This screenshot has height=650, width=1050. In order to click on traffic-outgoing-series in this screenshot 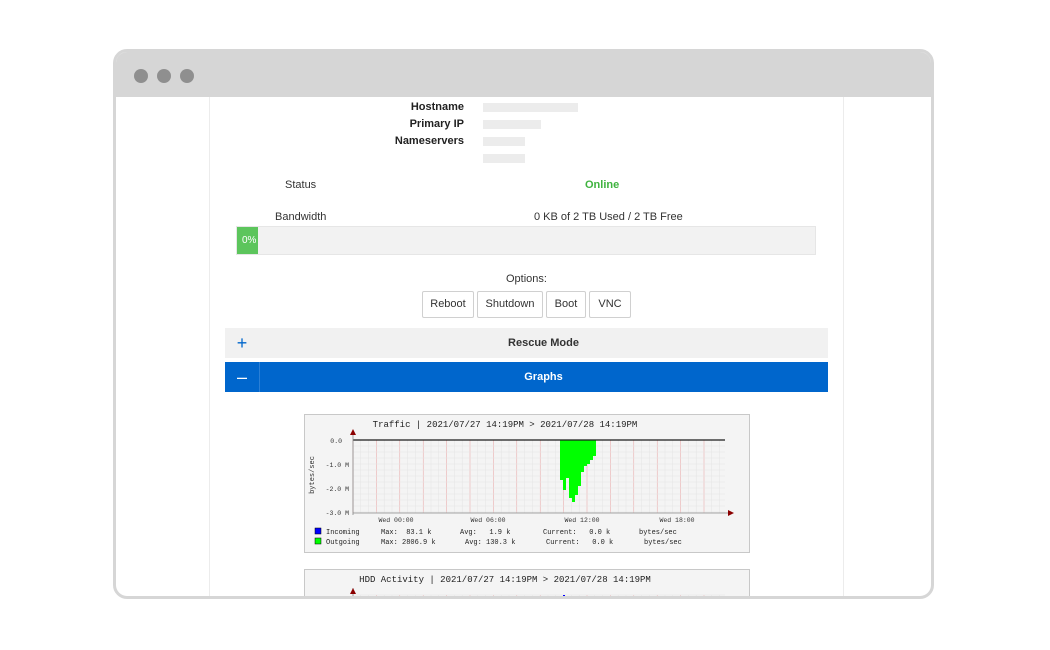, I will do `click(578, 471)`.